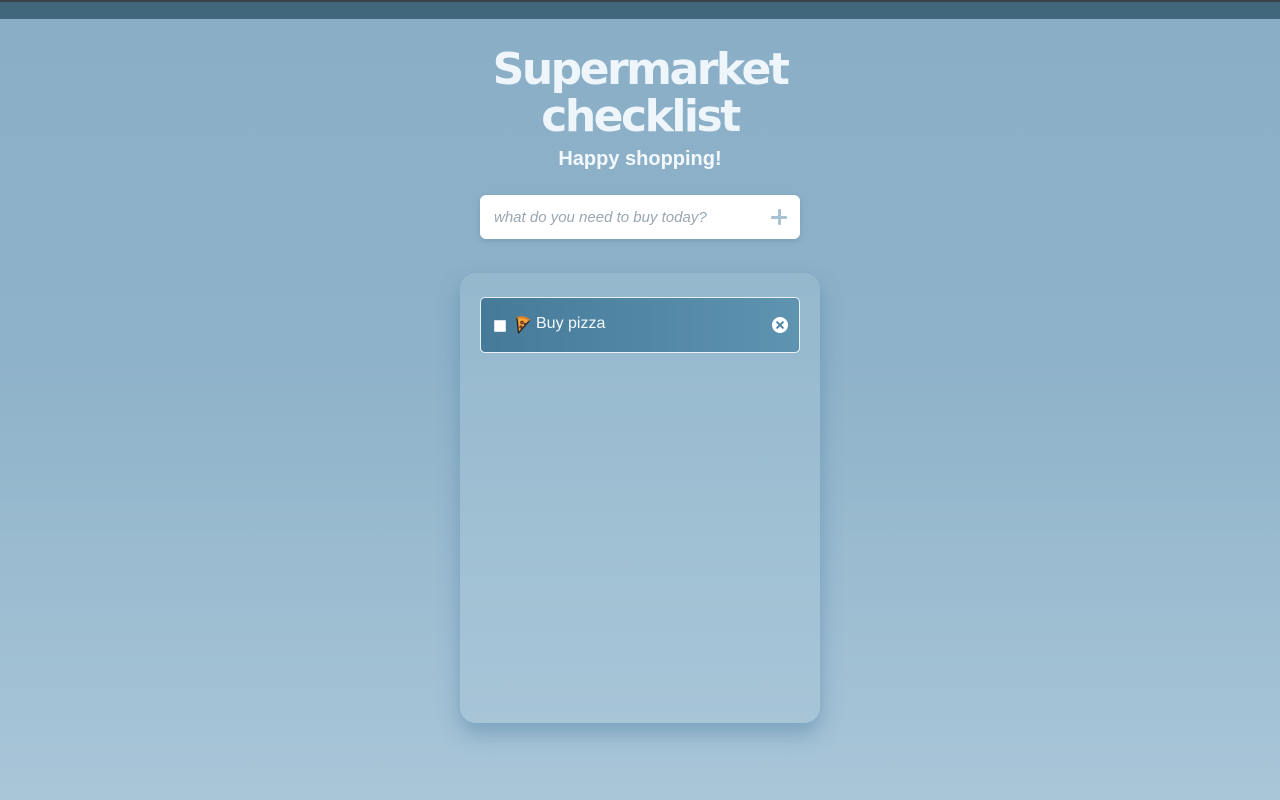  I want to click on window-top-bar, so click(640, 9).